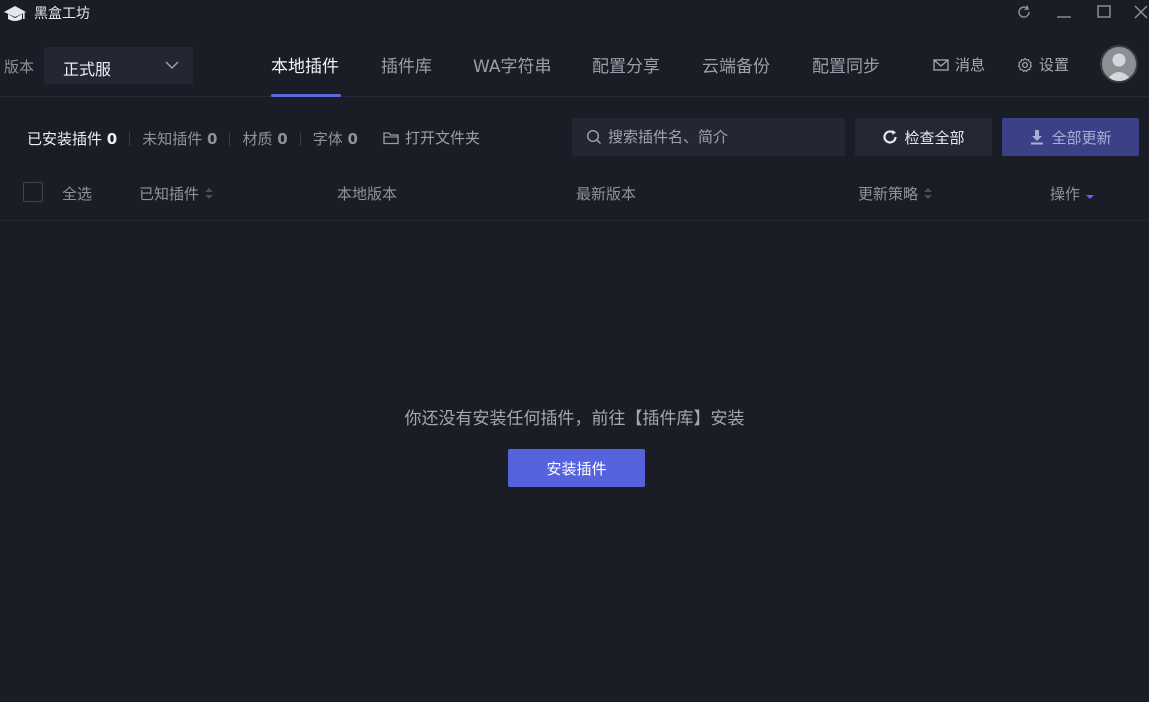  I want to click on update-all-label: 全部更新, so click(1081, 137).